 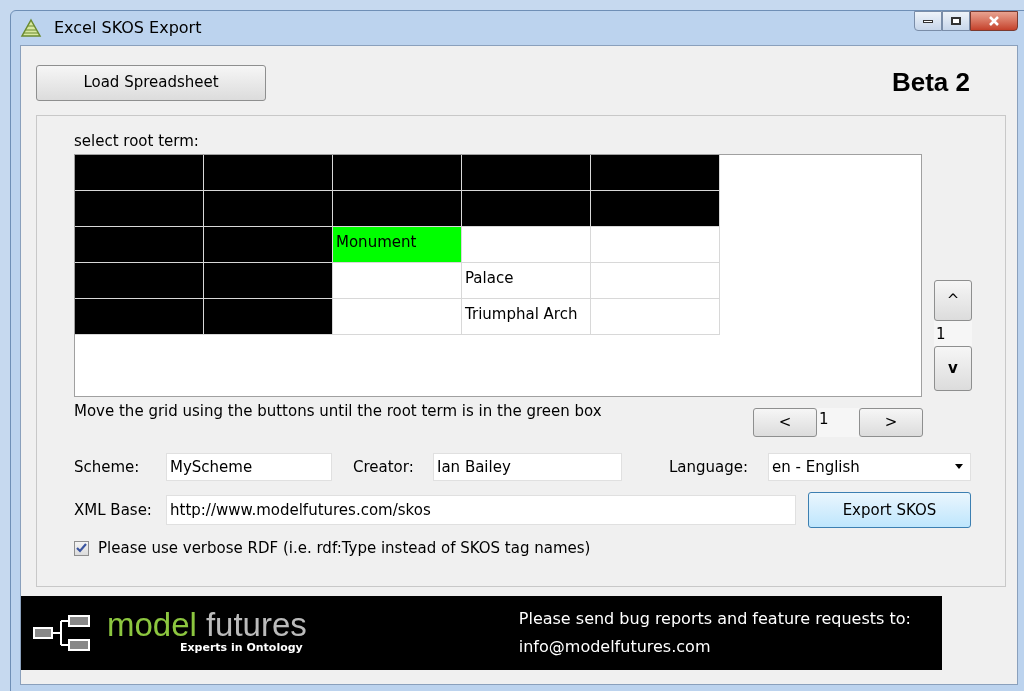 I want to click on brand-name-futures: futures, so click(x=256, y=624).